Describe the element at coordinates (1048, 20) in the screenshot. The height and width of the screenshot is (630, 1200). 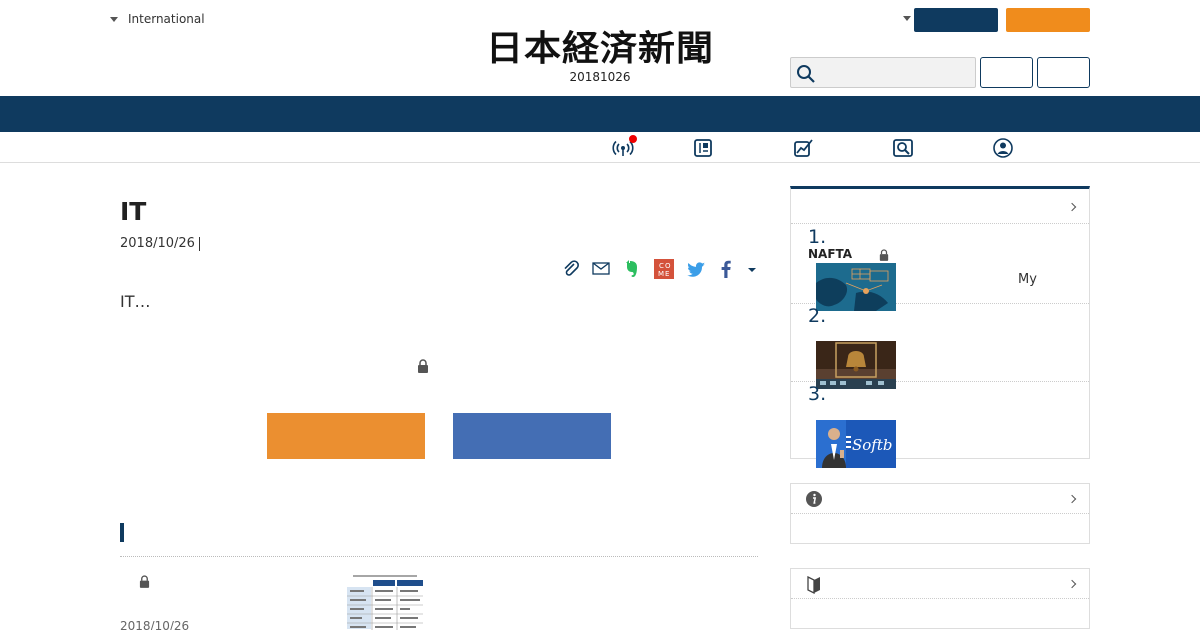
I see `subscribe-button` at that location.